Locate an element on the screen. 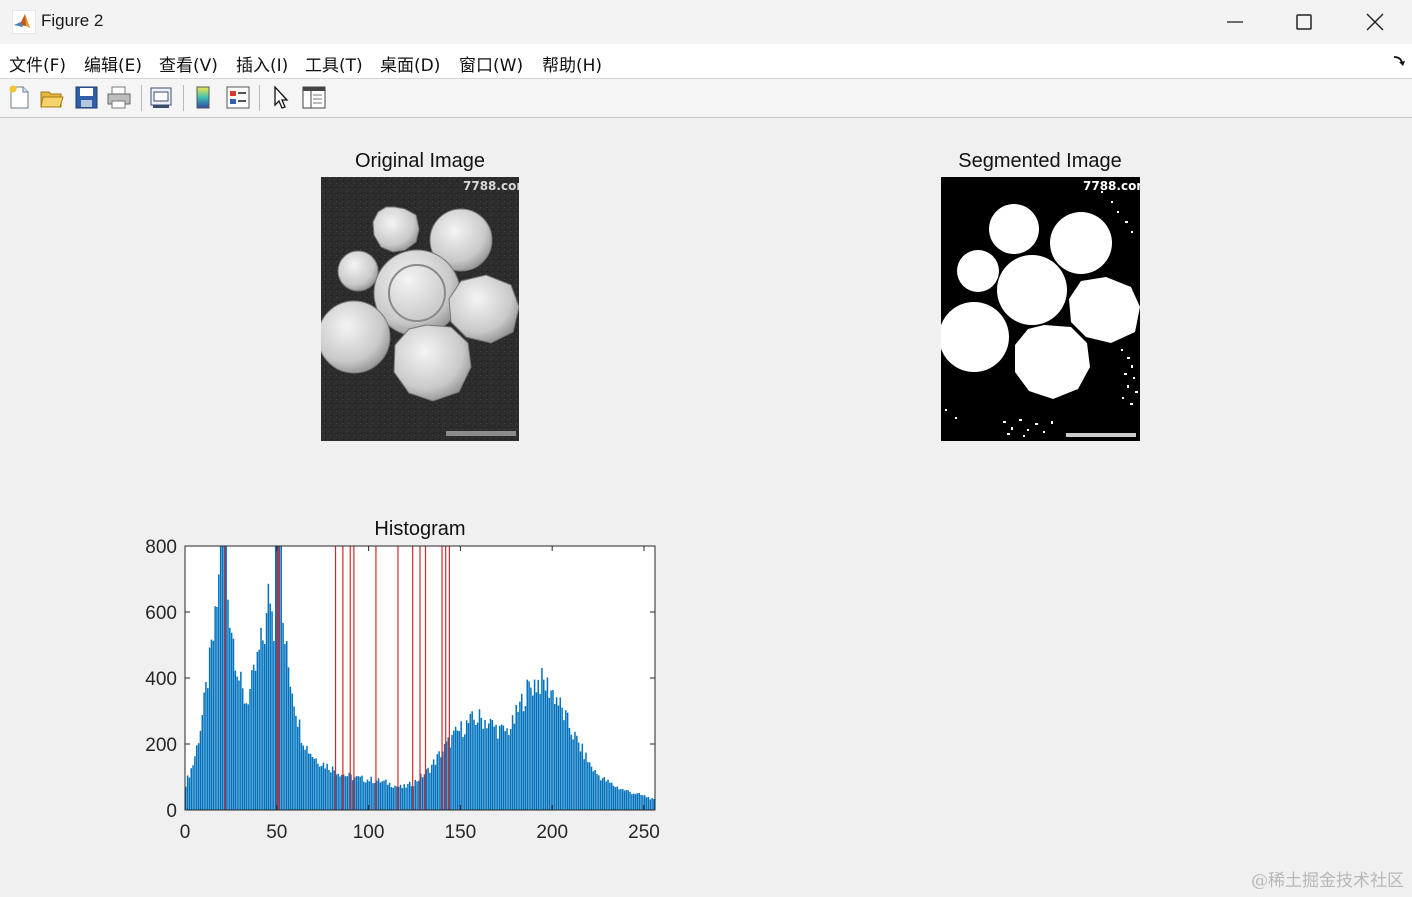 The width and height of the screenshot is (1412, 897). segmented-image: 7788.com is located at coordinates (1040, 309).